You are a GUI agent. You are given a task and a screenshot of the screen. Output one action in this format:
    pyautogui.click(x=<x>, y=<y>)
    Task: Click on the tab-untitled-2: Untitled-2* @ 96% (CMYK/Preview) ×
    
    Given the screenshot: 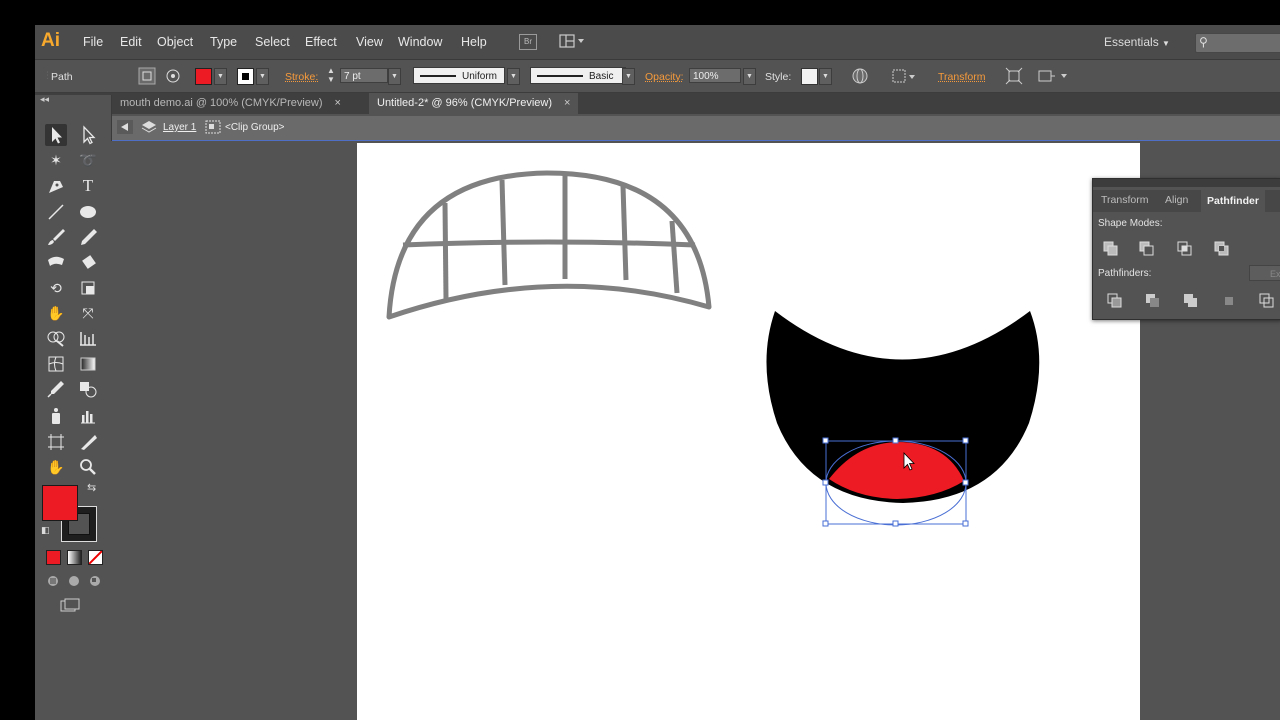 What is the action you would take?
    pyautogui.click(x=474, y=103)
    